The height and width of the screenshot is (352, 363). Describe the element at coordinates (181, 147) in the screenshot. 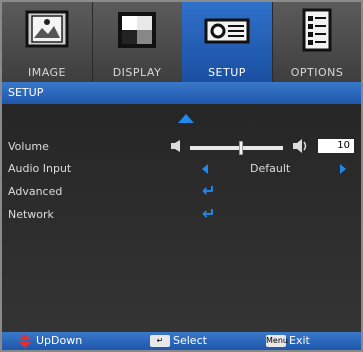

I see `menu-item-volume: Volume 10` at that location.